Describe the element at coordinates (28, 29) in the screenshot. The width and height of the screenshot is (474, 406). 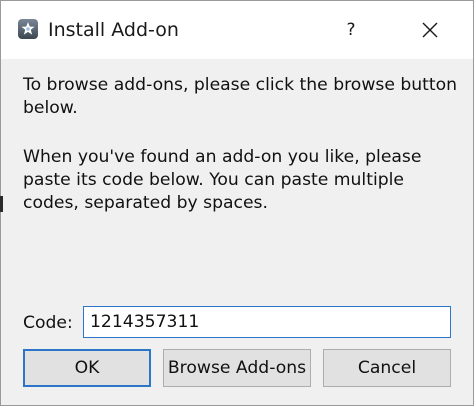
I see `anki-star-icon` at that location.